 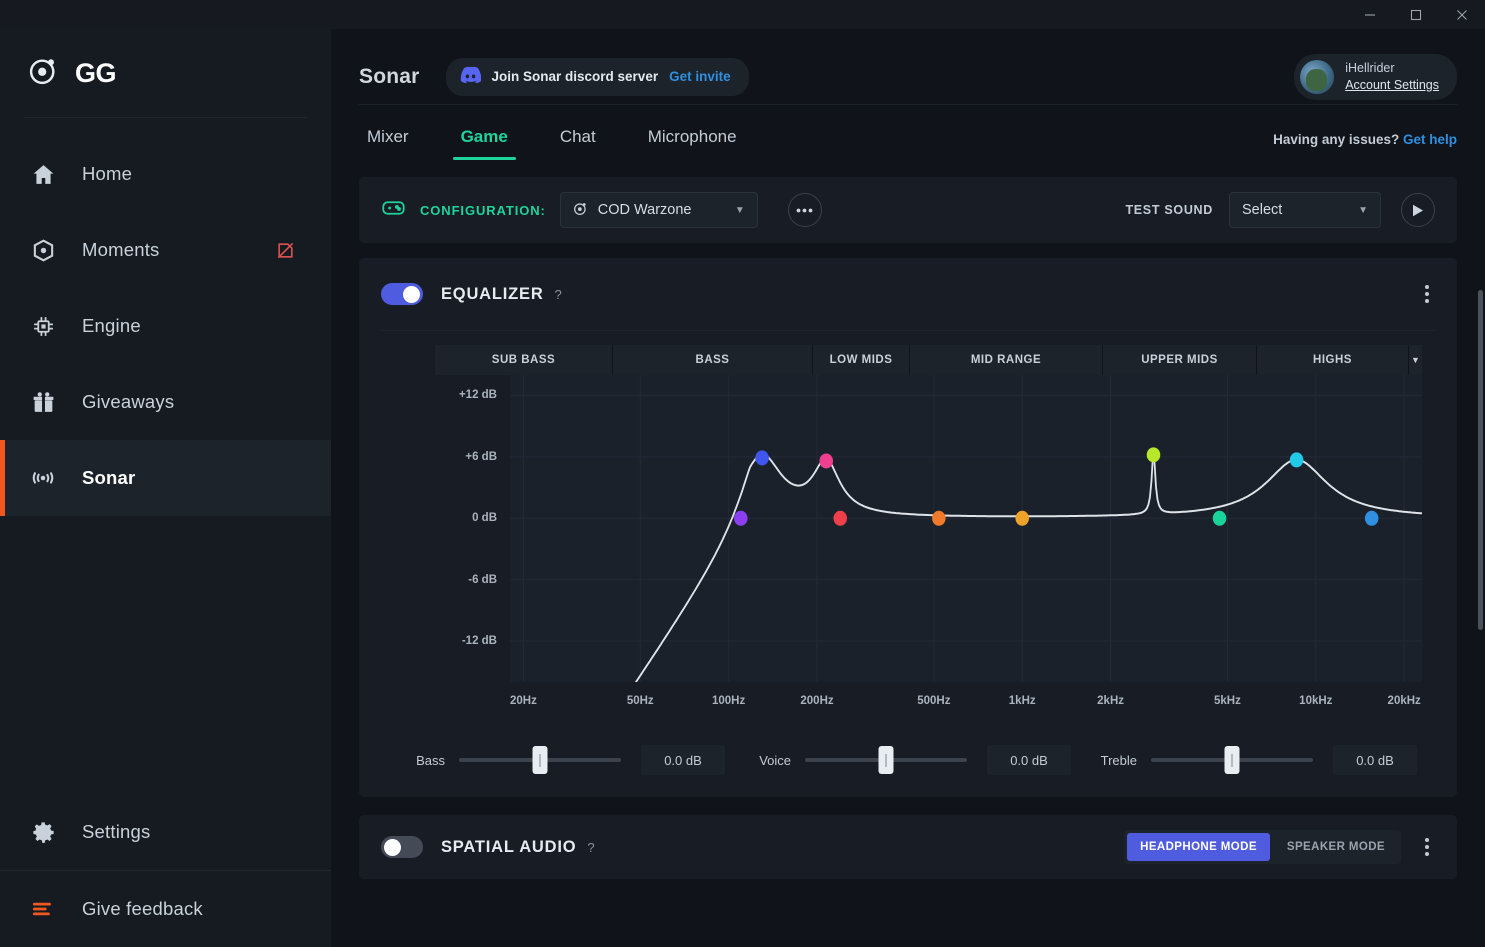 I want to click on spatial-audio-toggle, so click(x=402, y=847).